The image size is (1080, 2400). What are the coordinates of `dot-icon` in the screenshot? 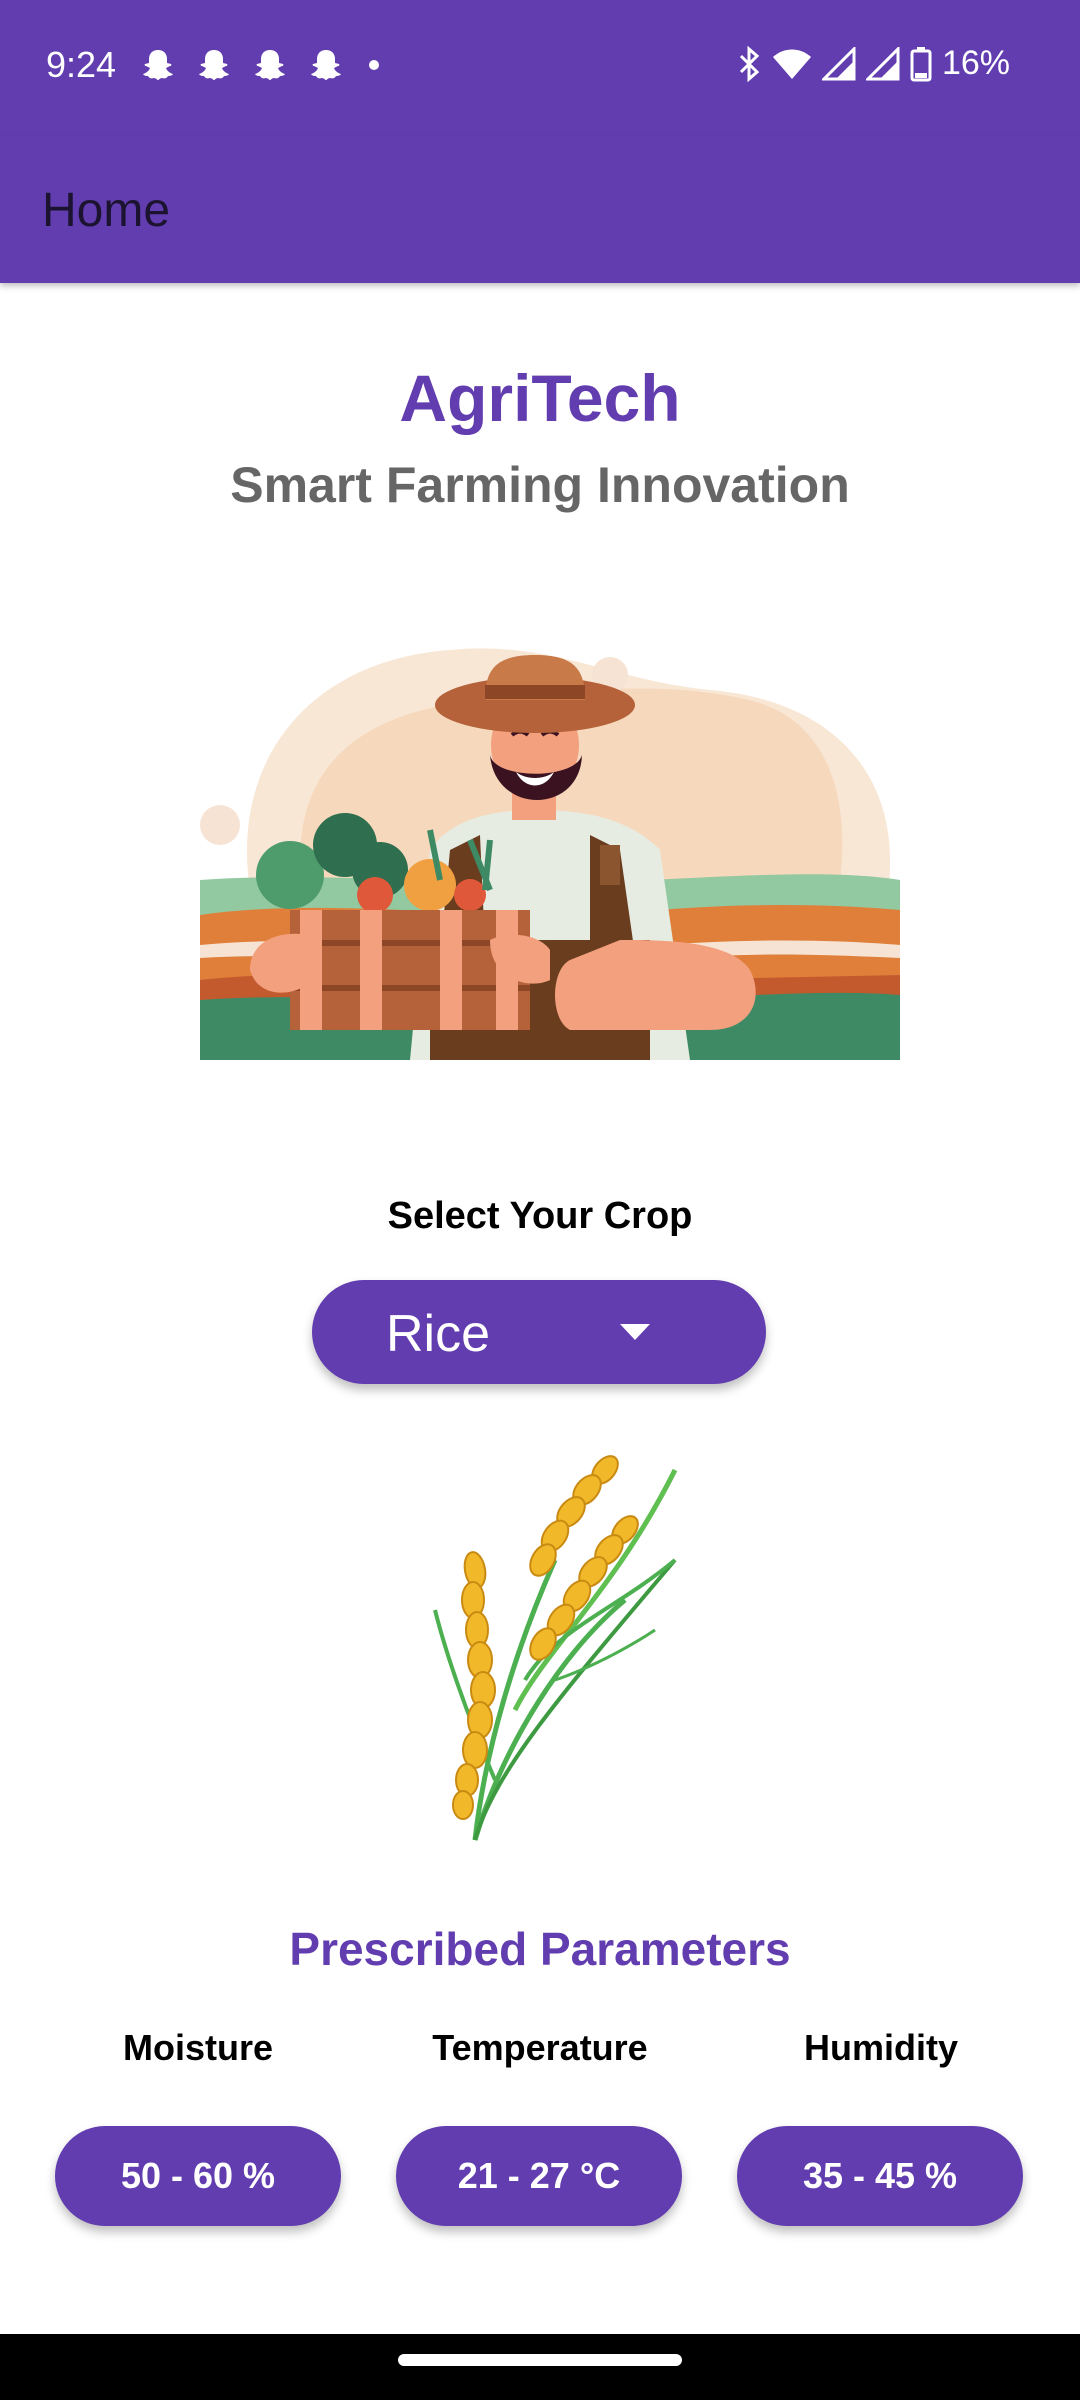 It's located at (374, 65).